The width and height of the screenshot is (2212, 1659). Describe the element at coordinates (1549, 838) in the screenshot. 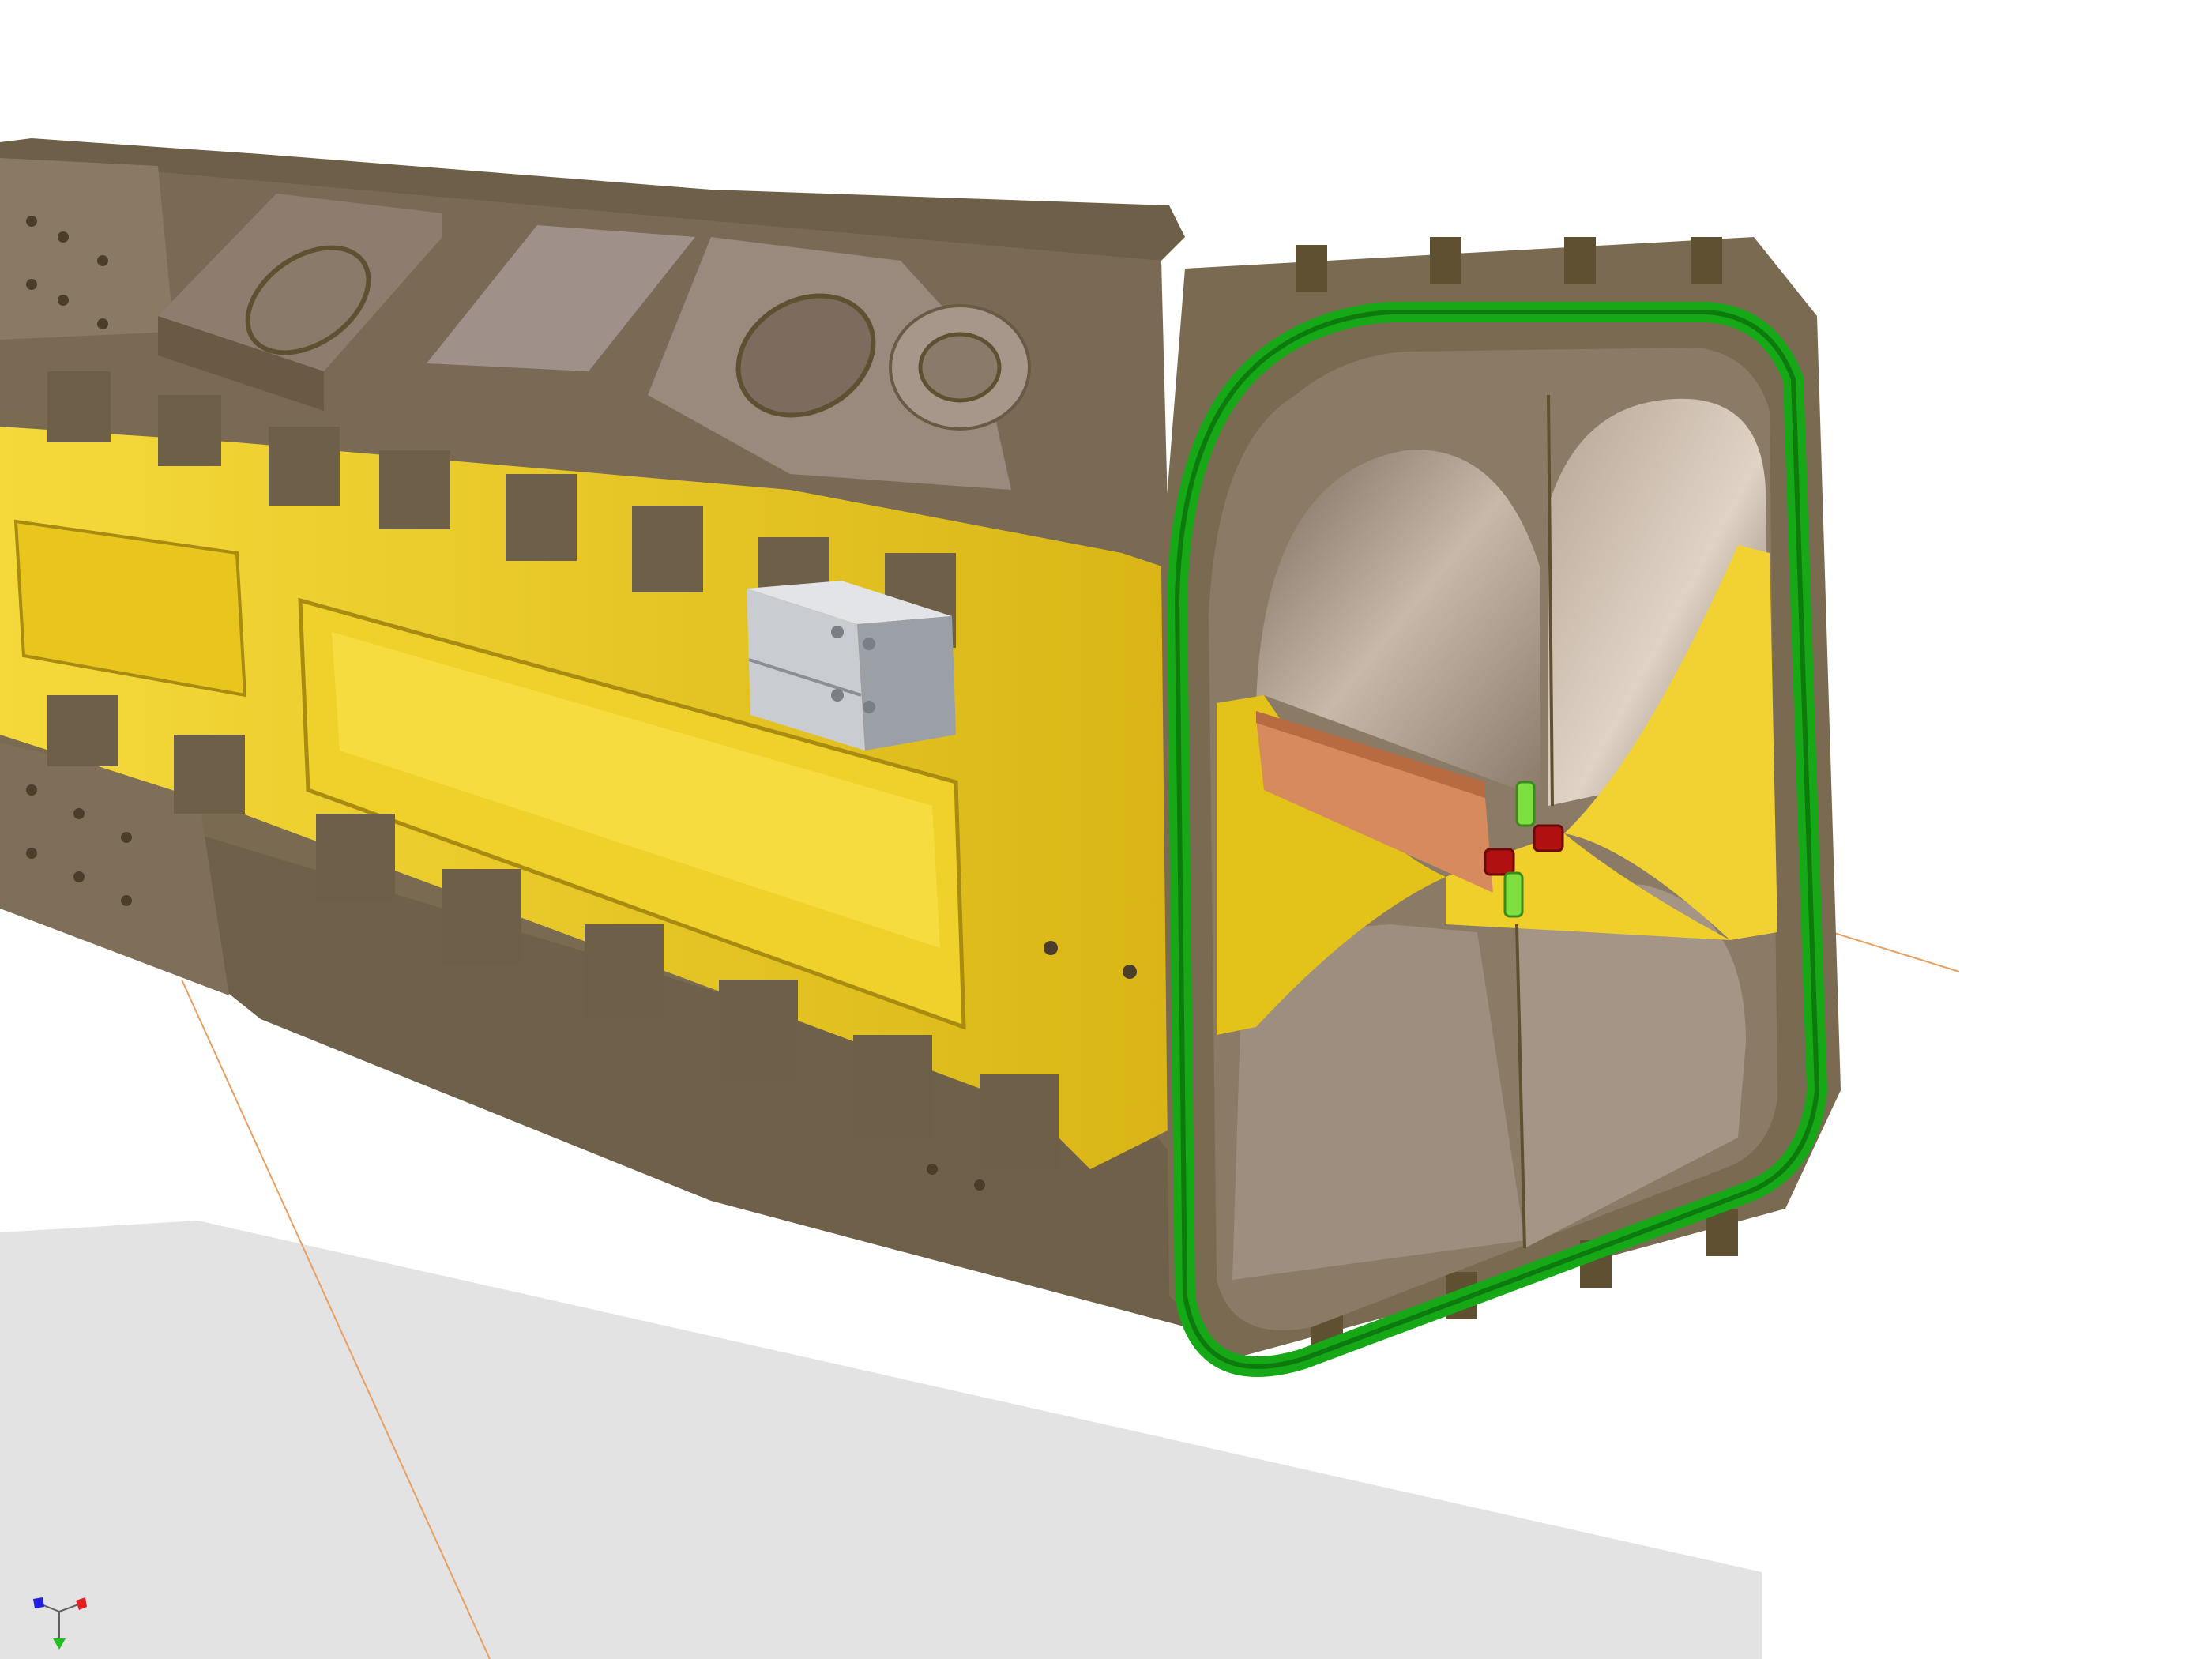

I see `red-beam-pipe-right` at that location.